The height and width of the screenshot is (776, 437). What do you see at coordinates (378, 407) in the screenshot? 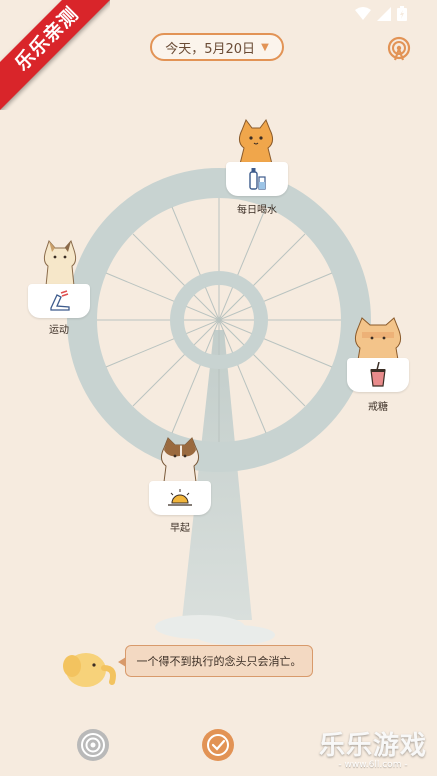
I see `habit-label-no-sugar: 戒糖` at bounding box center [378, 407].